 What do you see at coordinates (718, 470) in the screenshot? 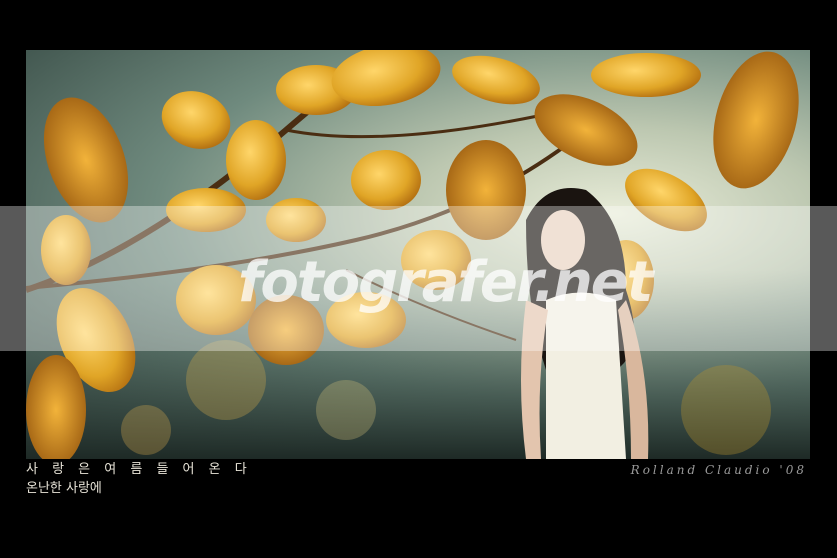
I see `photographer-signature: Rolland Claudio '08` at bounding box center [718, 470].